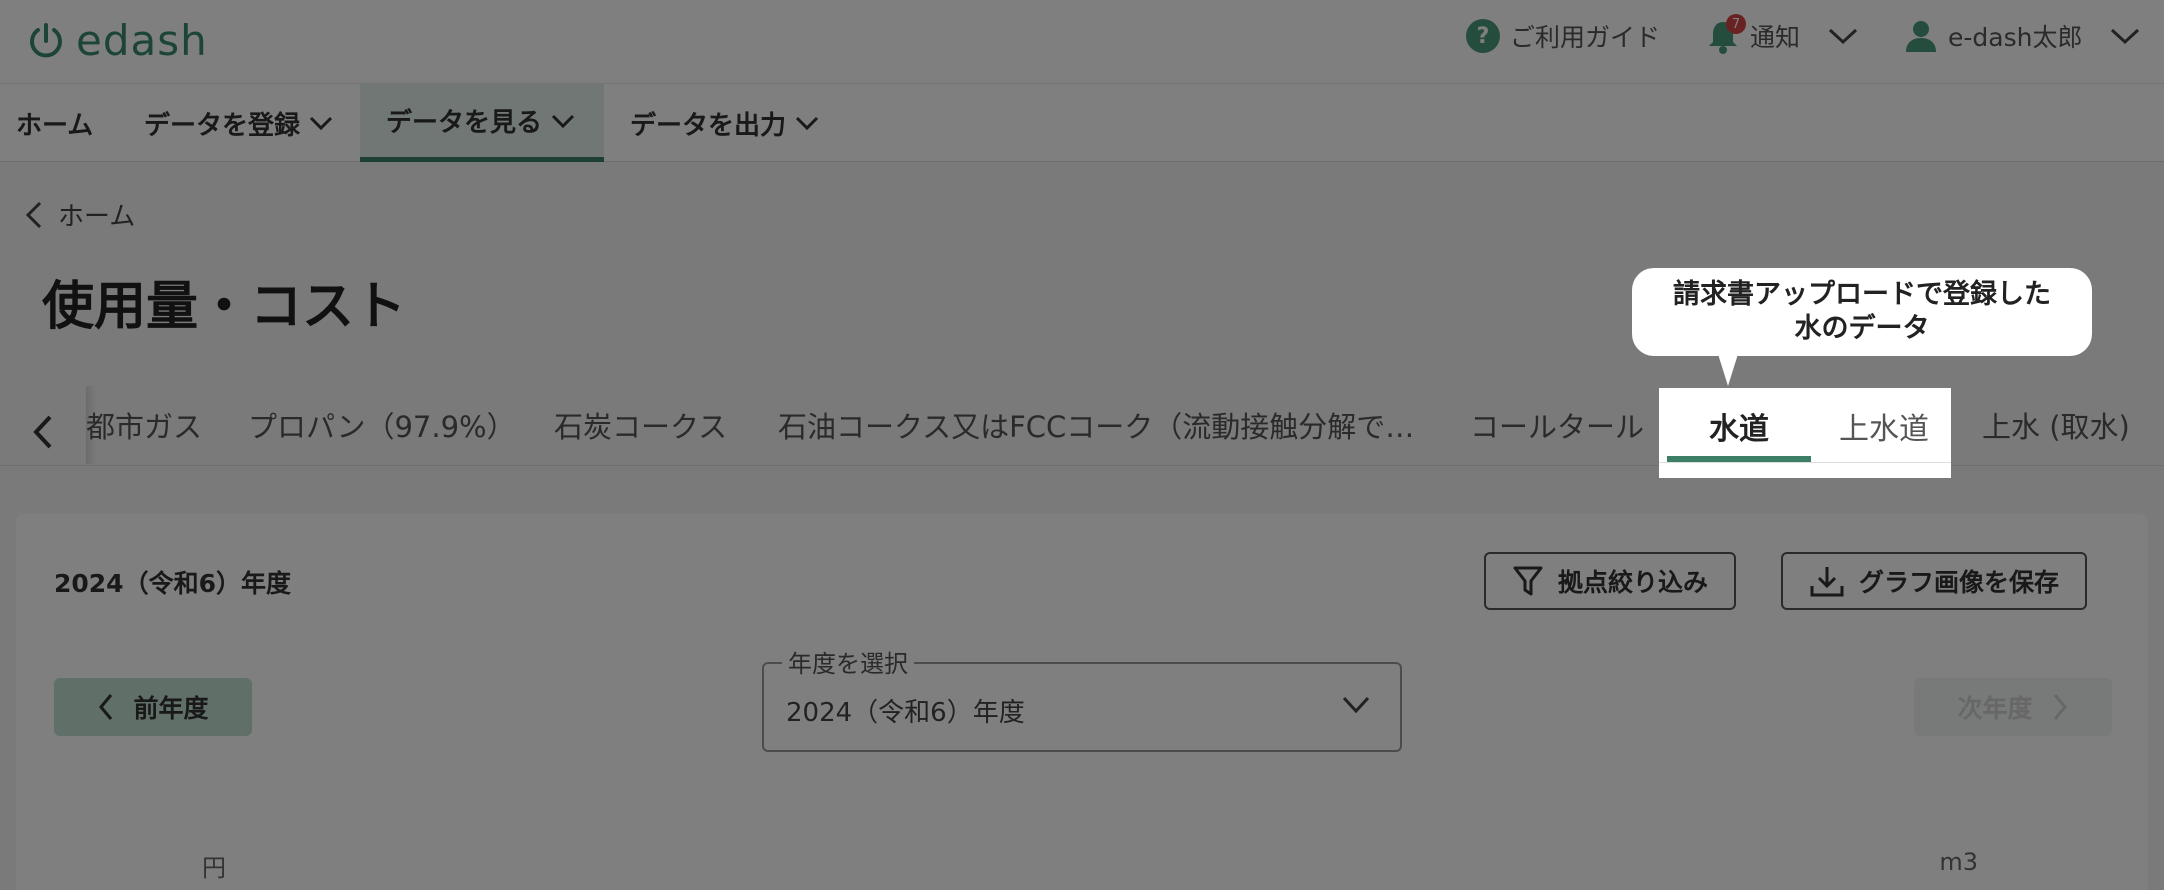  Describe the element at coordinates (1827, 582) in the screenshot. I see `download-icon` at that location.